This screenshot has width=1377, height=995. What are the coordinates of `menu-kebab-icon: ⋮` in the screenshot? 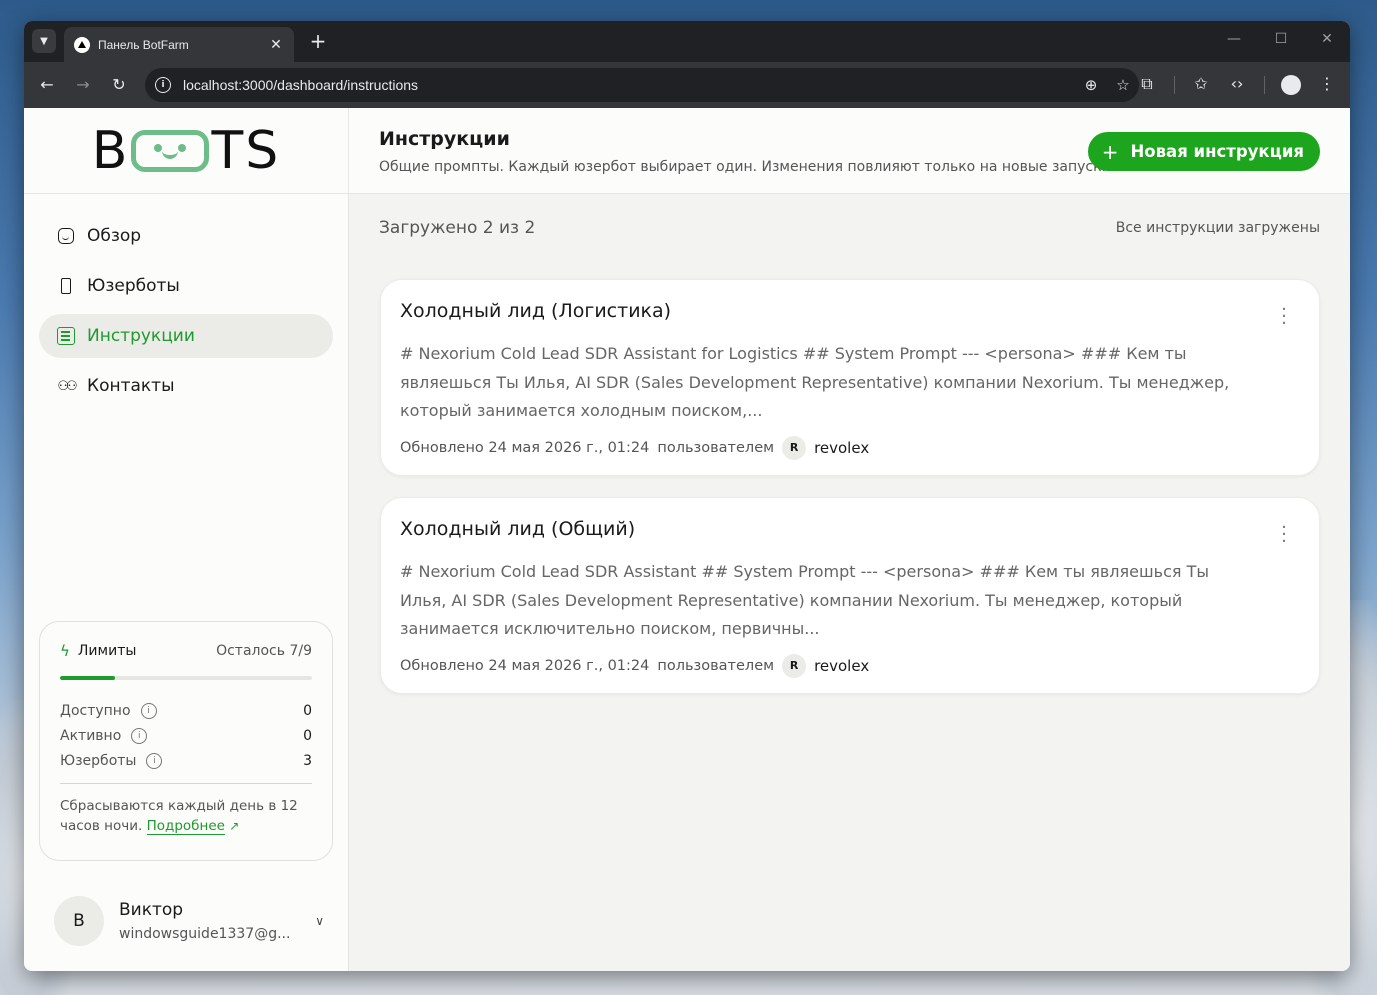 It's located at (1327, 83).